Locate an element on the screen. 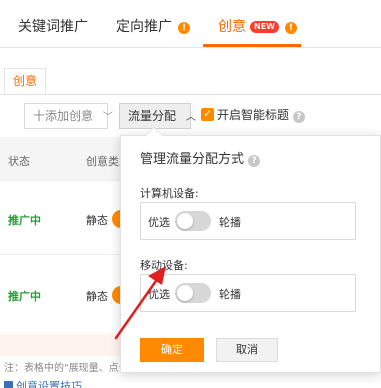 This screenshot has height=388, width=381. sub-tab-creative: 创意 is located at coordinates (25, 81).